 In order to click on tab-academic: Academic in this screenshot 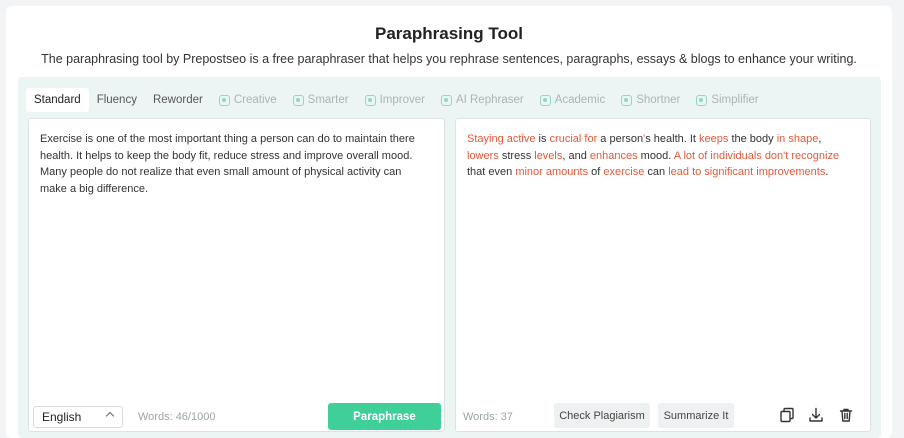, I will do `click(573, 100)`.